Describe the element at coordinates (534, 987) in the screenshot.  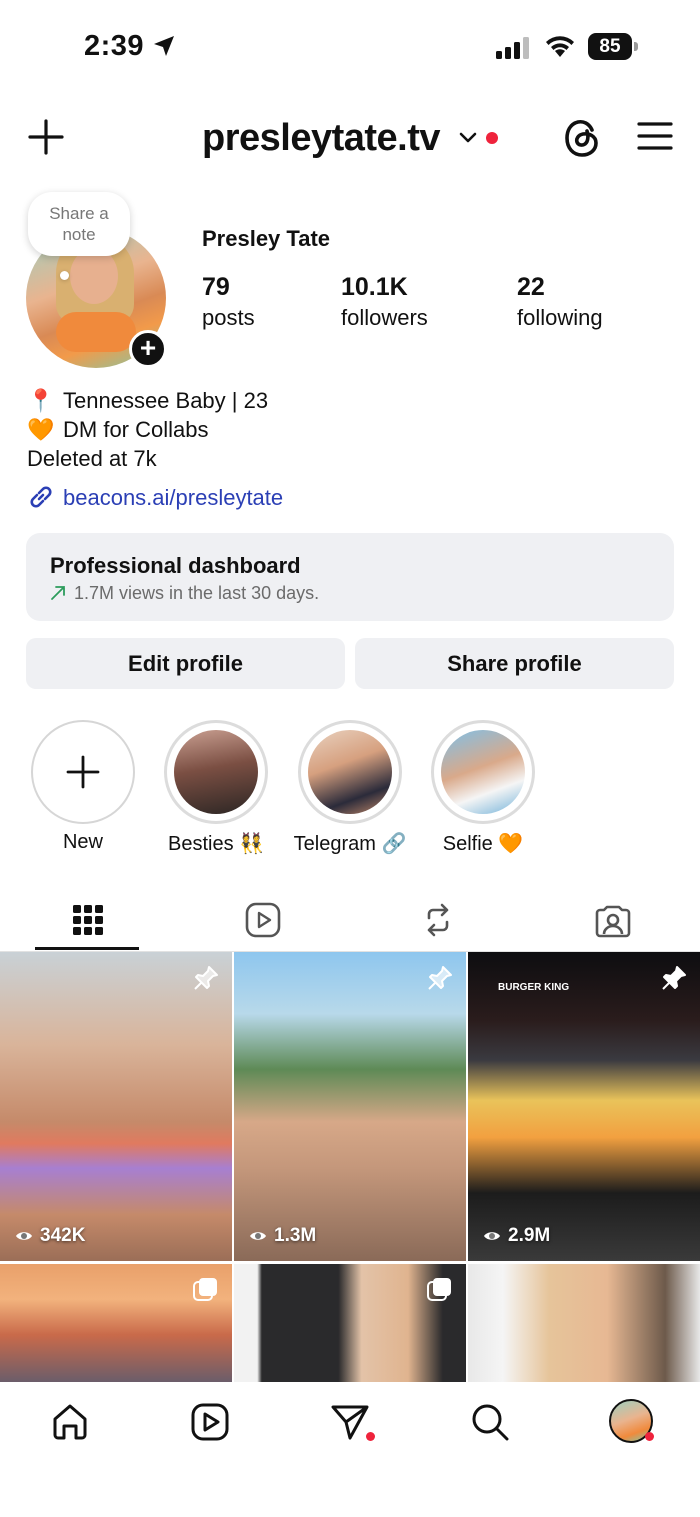
I see `burger-king-sign: BURGER KING` at that location.